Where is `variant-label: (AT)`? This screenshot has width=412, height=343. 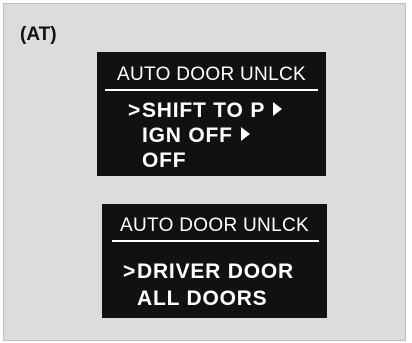
variant-label: (AT) is located at coordinates (38, 34).